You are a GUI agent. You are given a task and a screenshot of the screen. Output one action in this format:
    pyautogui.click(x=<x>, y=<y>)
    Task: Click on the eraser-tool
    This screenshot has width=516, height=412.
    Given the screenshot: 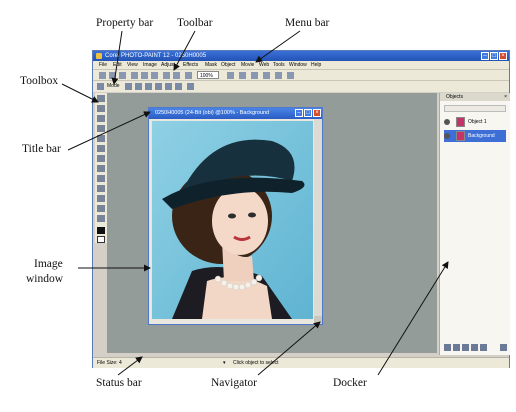 What is the action you would take?
    pyautogui.click(x=101, y=148)
    